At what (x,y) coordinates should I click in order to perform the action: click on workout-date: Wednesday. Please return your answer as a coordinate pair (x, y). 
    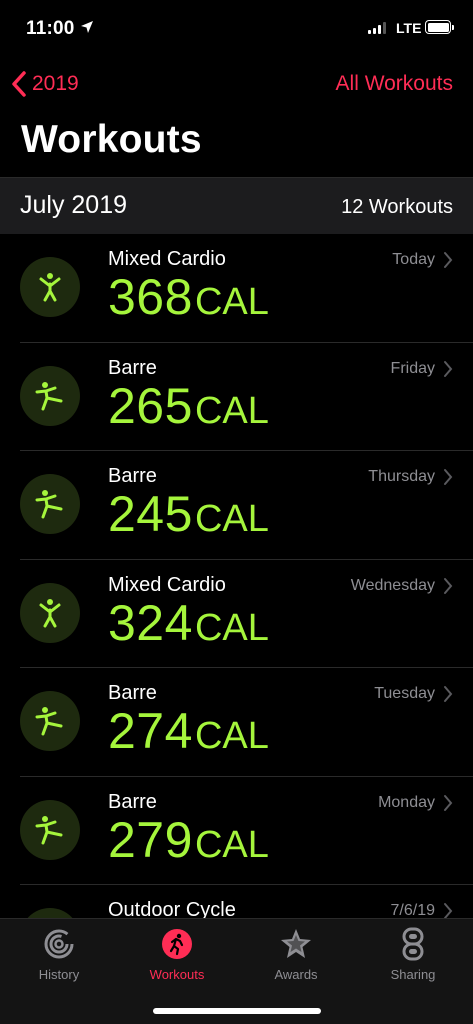
    Looking at the image, I should click on (392, 585).